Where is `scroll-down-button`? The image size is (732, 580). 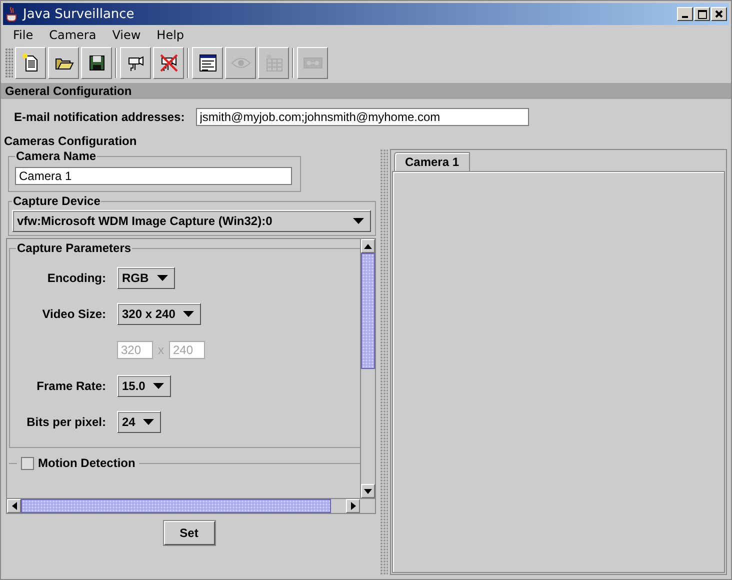 scroll-down-button is located at coordinates (368, 491).